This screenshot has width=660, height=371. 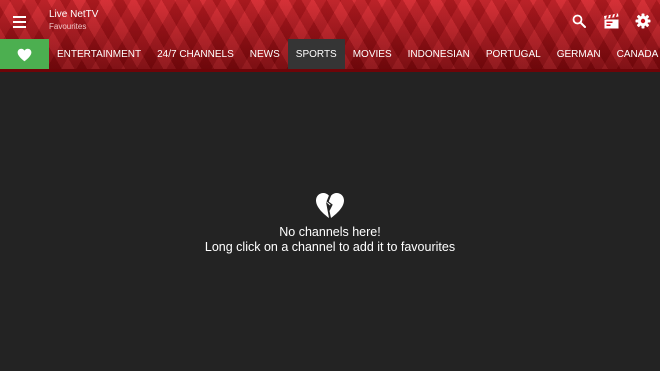 What do you see at coordinates (439, 54) in the screenshot?
I see `tab-indonesian: INDONESIAN` at bounding box center [439, 54].